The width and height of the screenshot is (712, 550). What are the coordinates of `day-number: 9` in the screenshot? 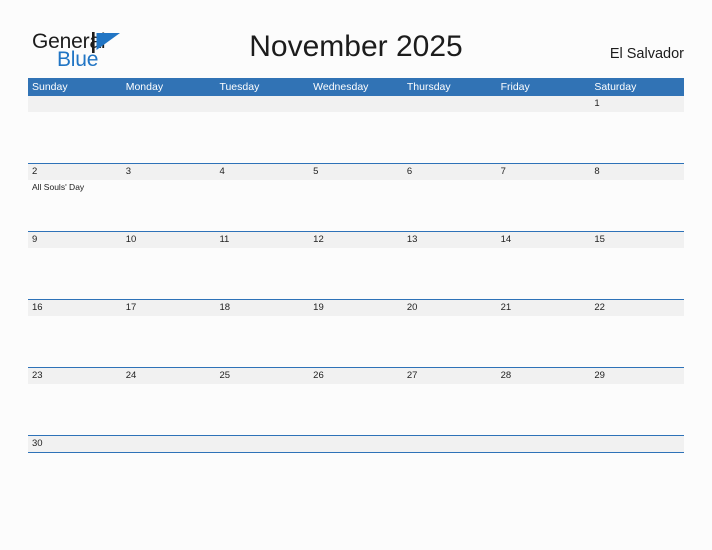 It's located at (75, 240).